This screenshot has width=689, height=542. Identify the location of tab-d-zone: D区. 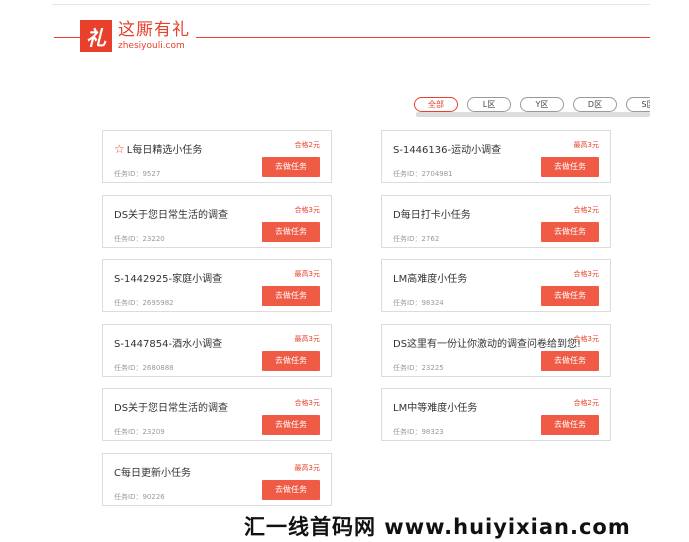
(595, 104).